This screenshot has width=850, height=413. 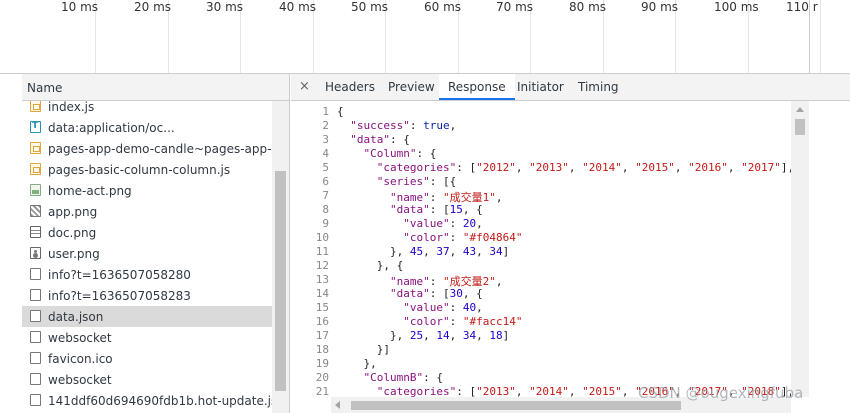 I want to click on request-name: pages-app-demo-candle~pages-app-dem, so click(x=160, y=149).